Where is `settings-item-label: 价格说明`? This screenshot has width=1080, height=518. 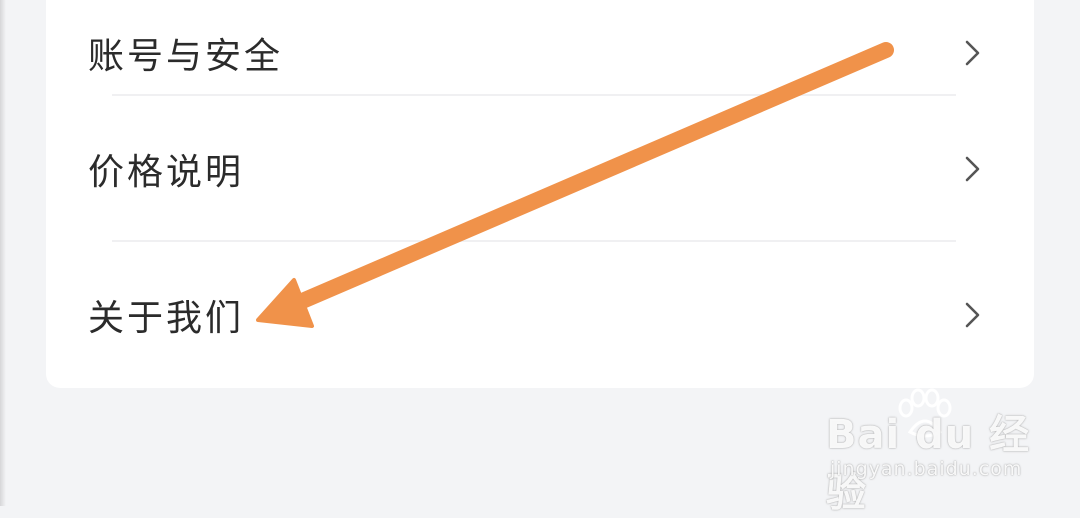
settings-item-label: 价格说明 is located at coordinates (166, 172).